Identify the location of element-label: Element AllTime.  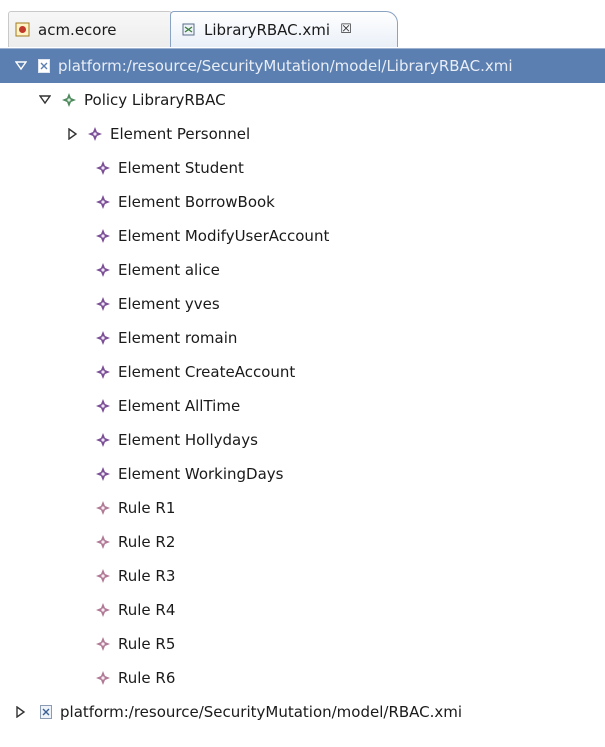
(179, 406).